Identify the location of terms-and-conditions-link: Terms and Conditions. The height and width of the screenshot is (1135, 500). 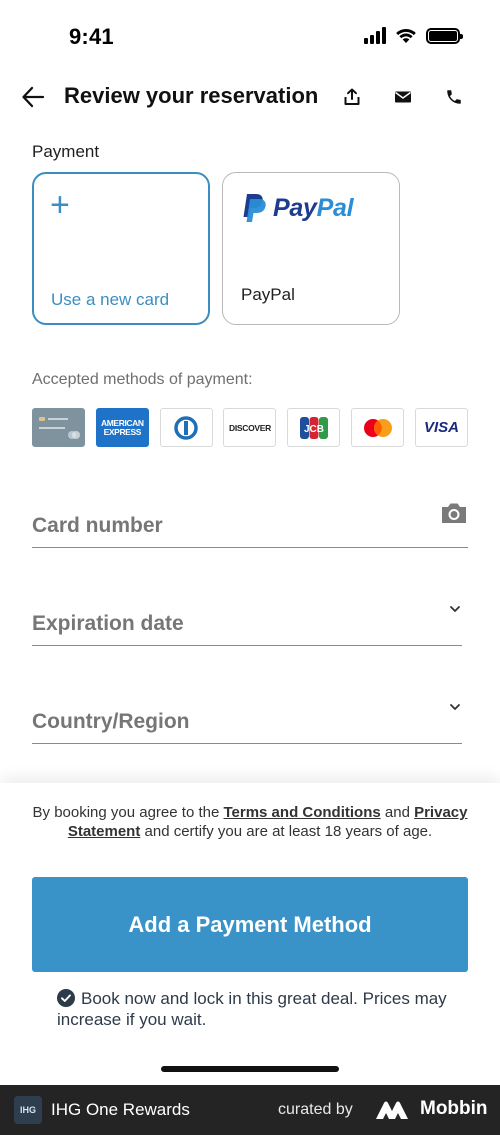
(301, 812).